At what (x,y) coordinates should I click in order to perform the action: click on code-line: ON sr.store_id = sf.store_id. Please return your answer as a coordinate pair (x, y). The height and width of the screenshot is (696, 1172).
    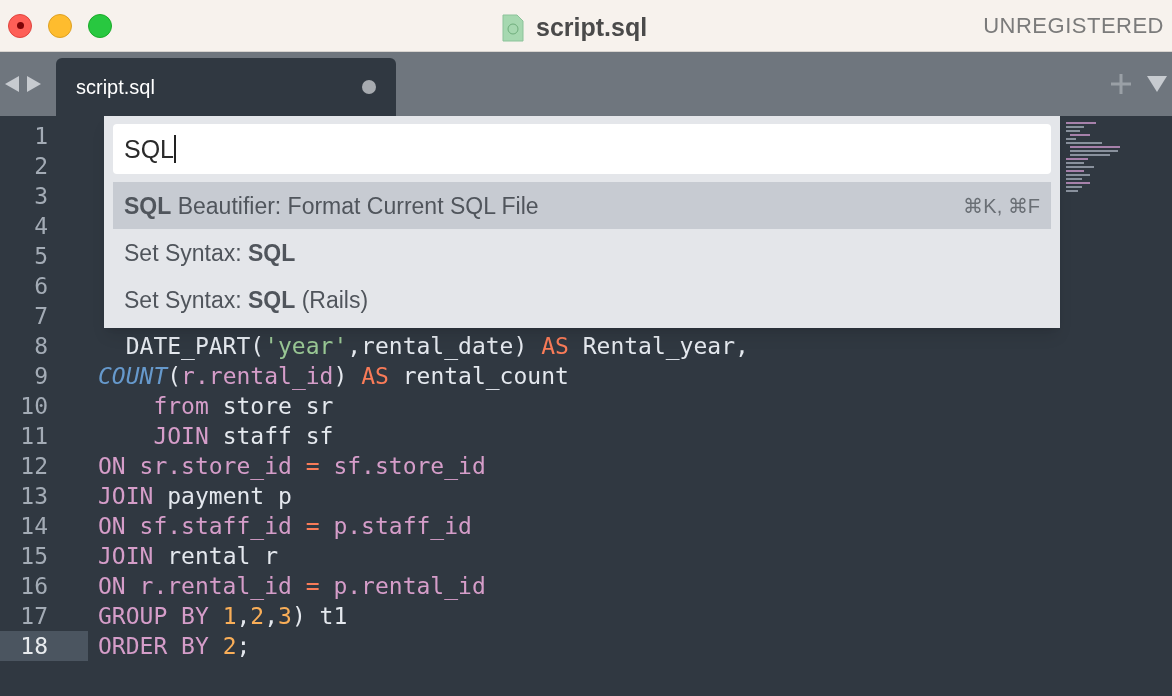
    Looking at the image, I should click on (291, 466).